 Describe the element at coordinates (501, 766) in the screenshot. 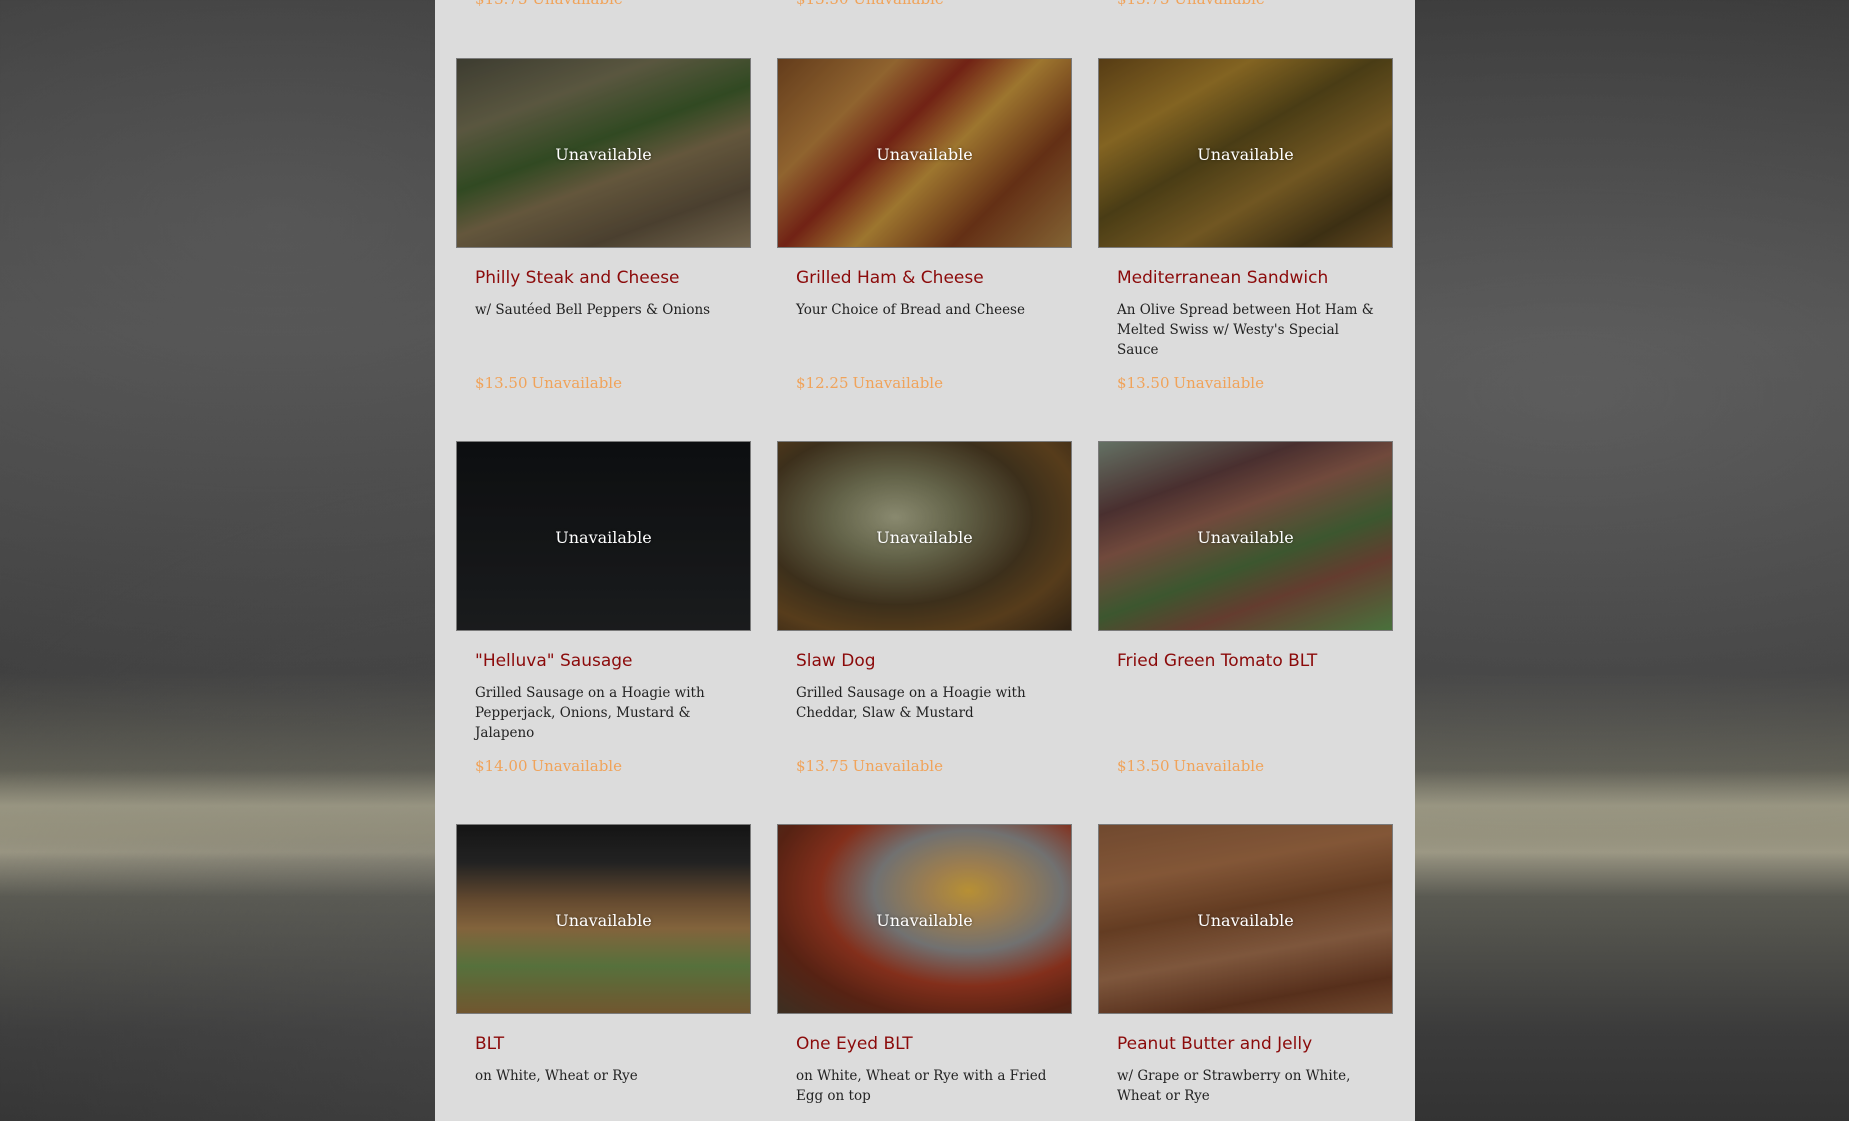

I see `price-value: $14.00` at that location.